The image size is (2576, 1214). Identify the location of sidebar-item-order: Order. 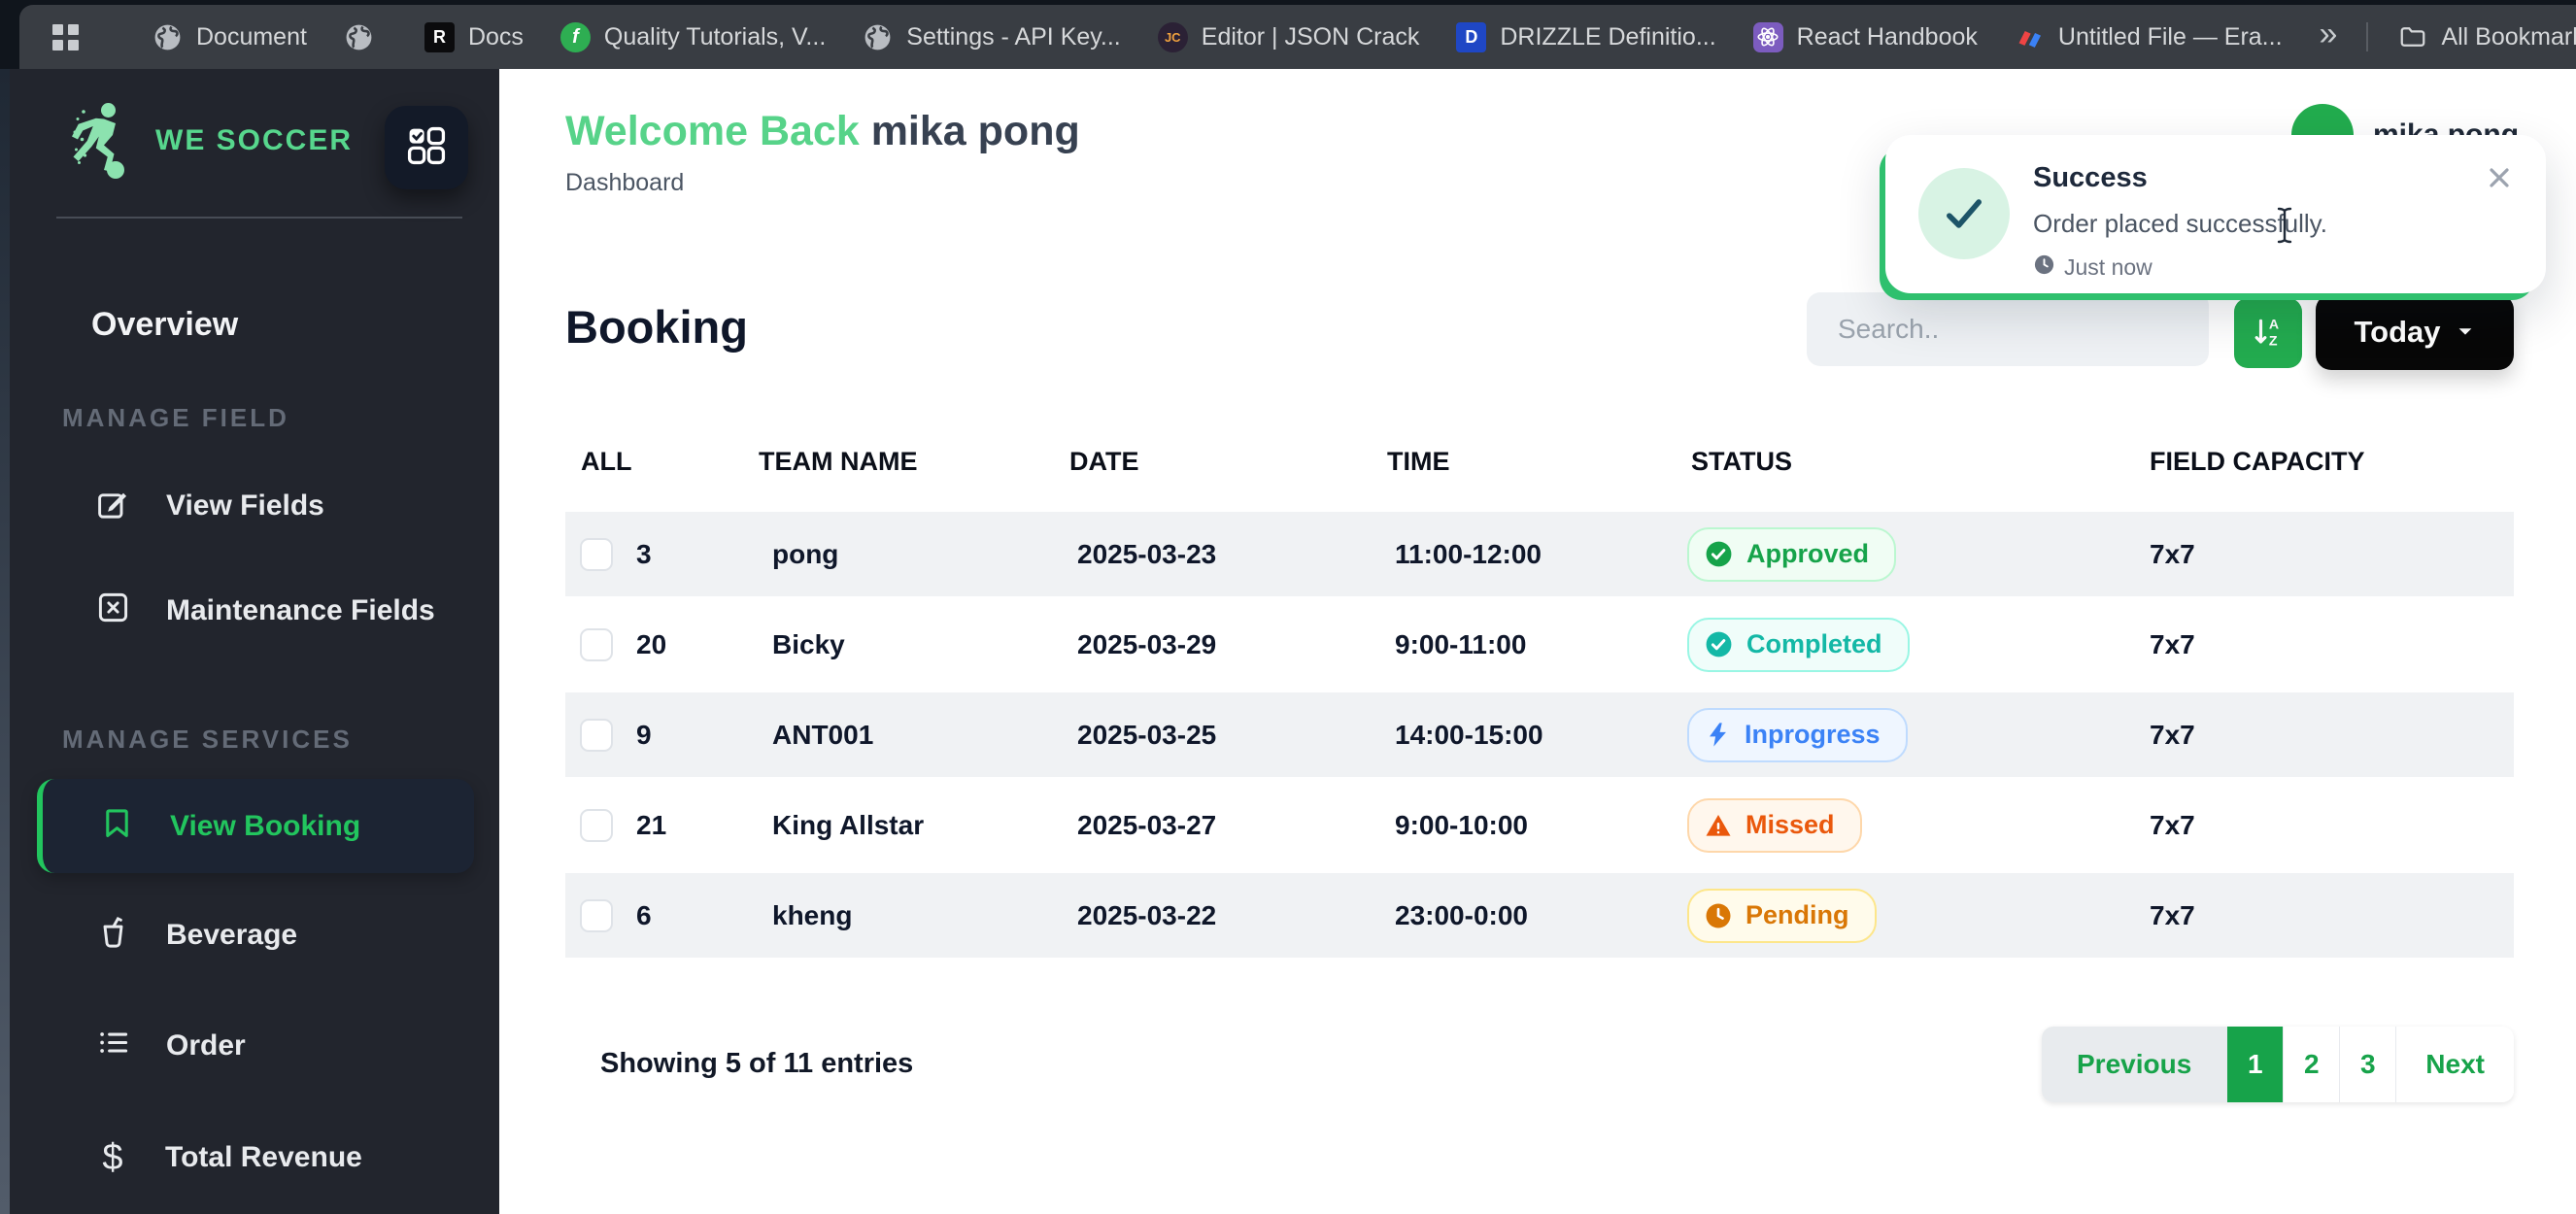
(254, 1046).